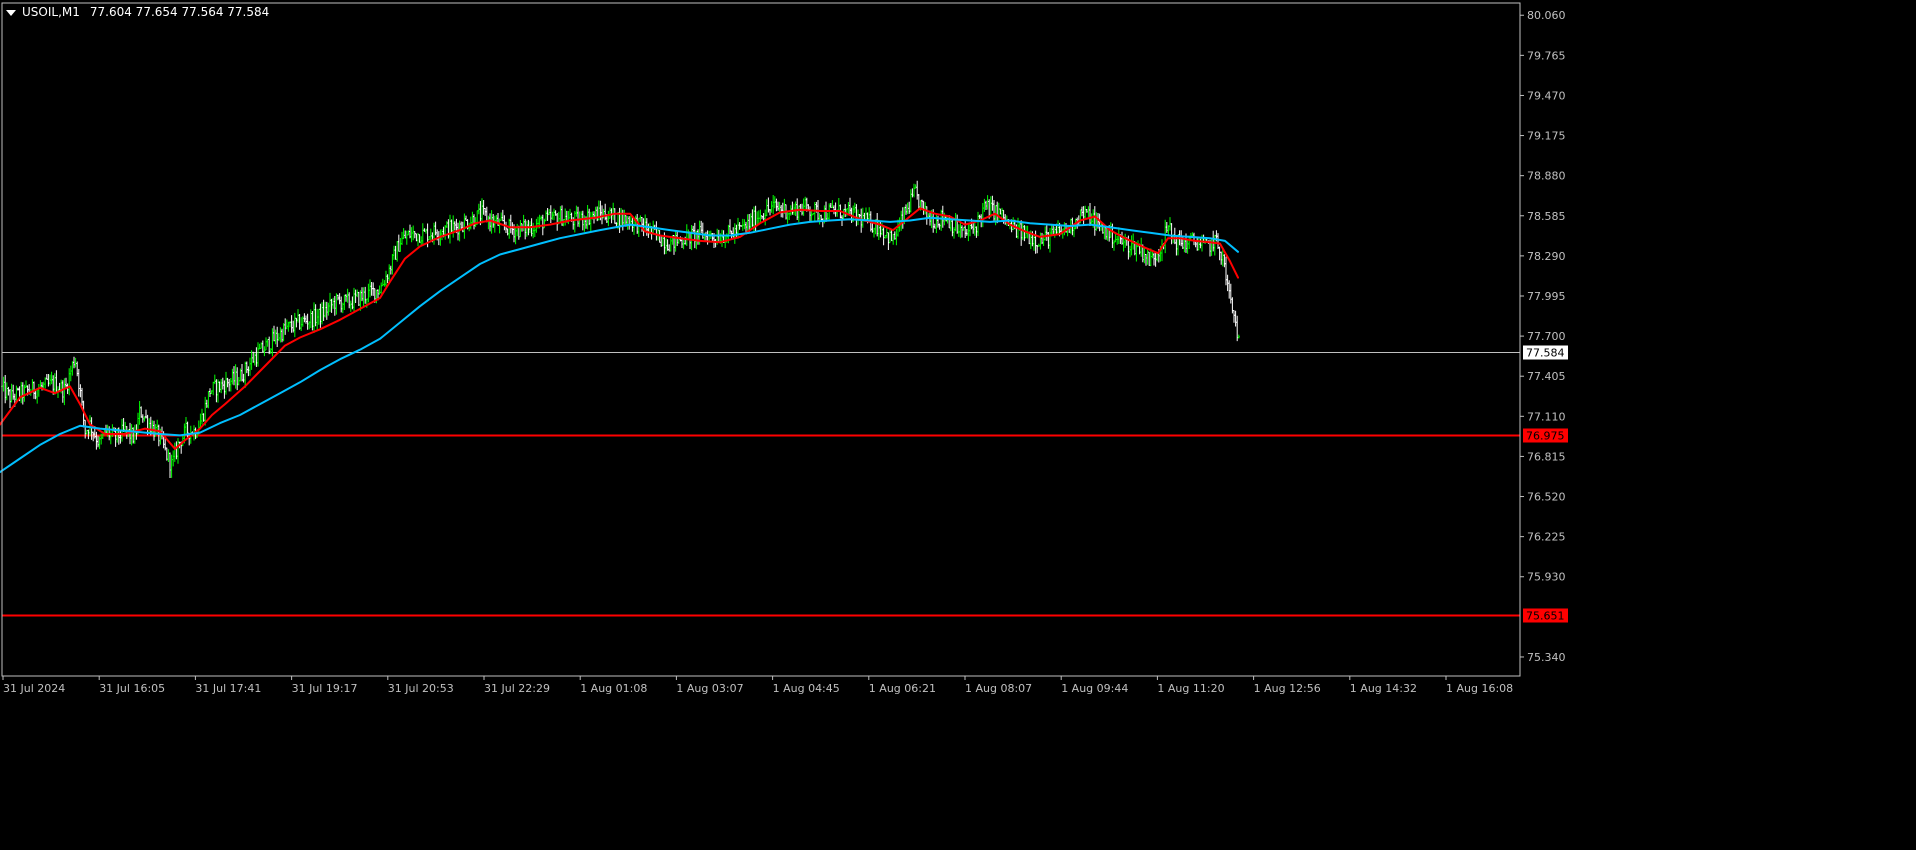 This screenshot has height=850, width=1916. What do you see at coordinates (1545, 436) in the screenshot?
I see `level-price-label: 76.975` at bounding box center [1545, 436].